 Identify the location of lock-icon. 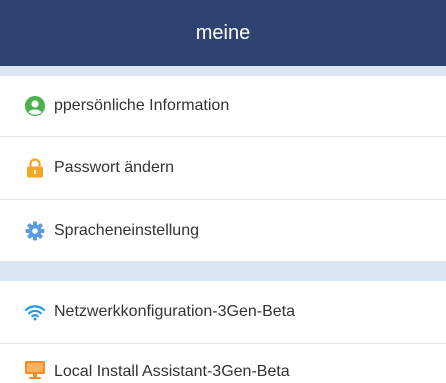
(35, 168).